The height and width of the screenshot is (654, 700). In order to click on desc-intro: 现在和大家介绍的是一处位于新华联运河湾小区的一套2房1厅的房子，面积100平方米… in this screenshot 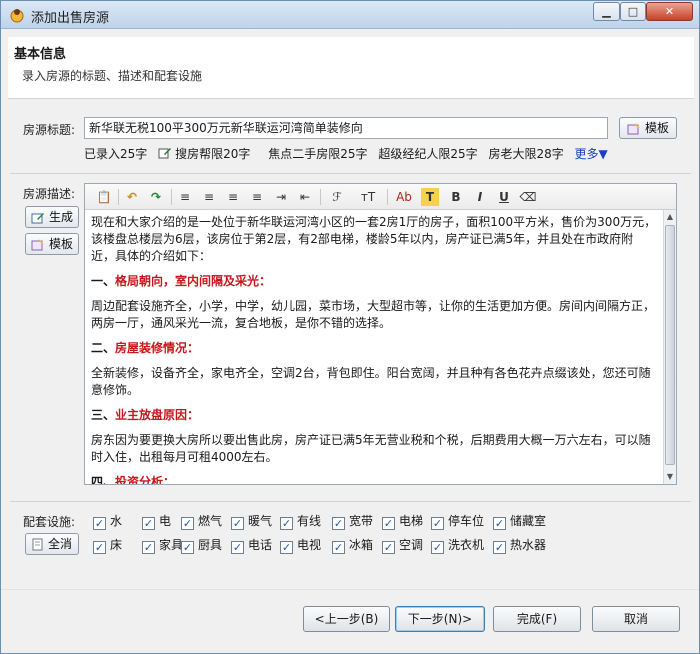, I will do `click(374, 239)`.